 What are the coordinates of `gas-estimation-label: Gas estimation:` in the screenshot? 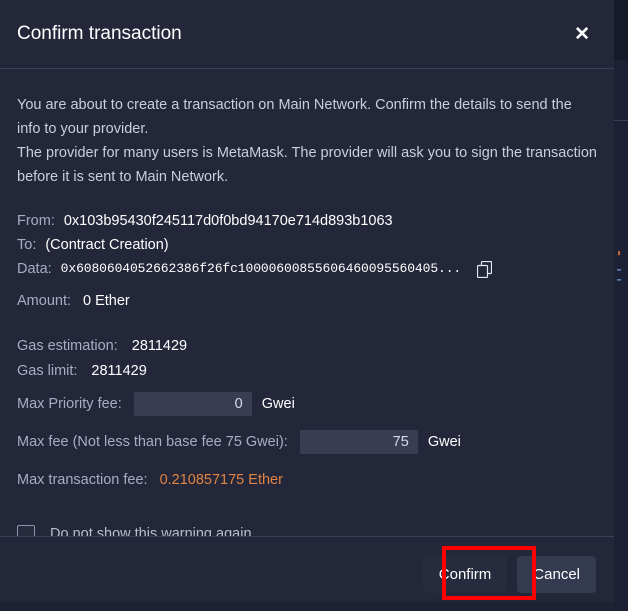 It's located at (67, 345).